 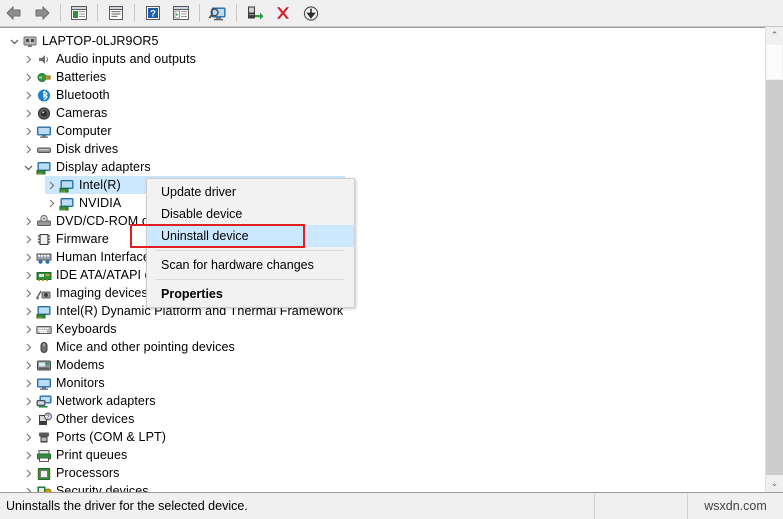 I want to click on tree-item-network-adapters: Network adapters, so click(x=381, y=401).